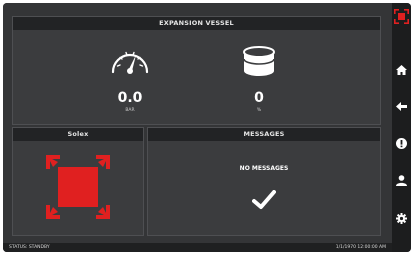 The image size is (414, 255). What do you see at coordinates (401, 16) in the screenshot?
I see `solex-logo-icon` at bounding box center [401, 16].